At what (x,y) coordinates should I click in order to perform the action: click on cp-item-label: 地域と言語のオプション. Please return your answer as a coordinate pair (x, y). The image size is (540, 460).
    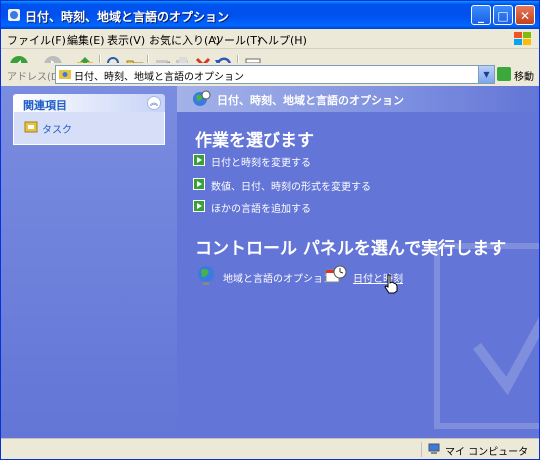
    Looking at the image, I should click on (278, 277).